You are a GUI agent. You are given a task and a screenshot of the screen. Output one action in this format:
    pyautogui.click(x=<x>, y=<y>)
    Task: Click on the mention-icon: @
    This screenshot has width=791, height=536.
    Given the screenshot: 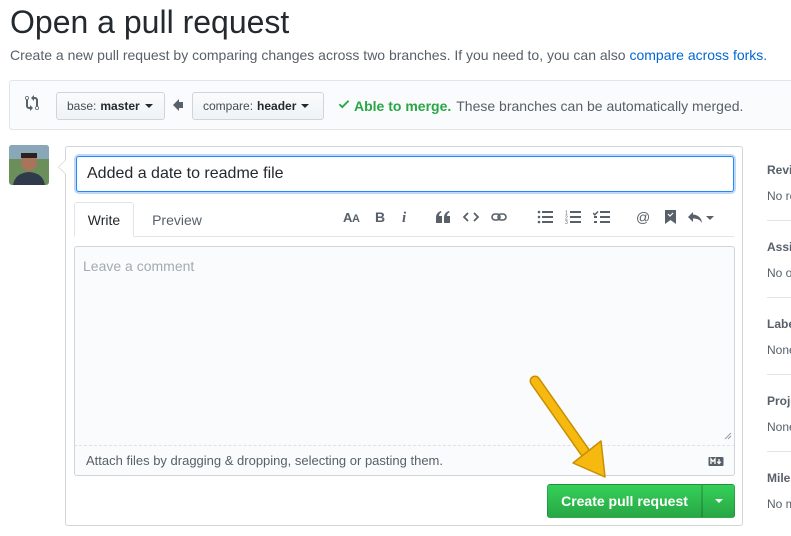 What is the action you would take?
    pyautogui.click(x=643, y=217)
    